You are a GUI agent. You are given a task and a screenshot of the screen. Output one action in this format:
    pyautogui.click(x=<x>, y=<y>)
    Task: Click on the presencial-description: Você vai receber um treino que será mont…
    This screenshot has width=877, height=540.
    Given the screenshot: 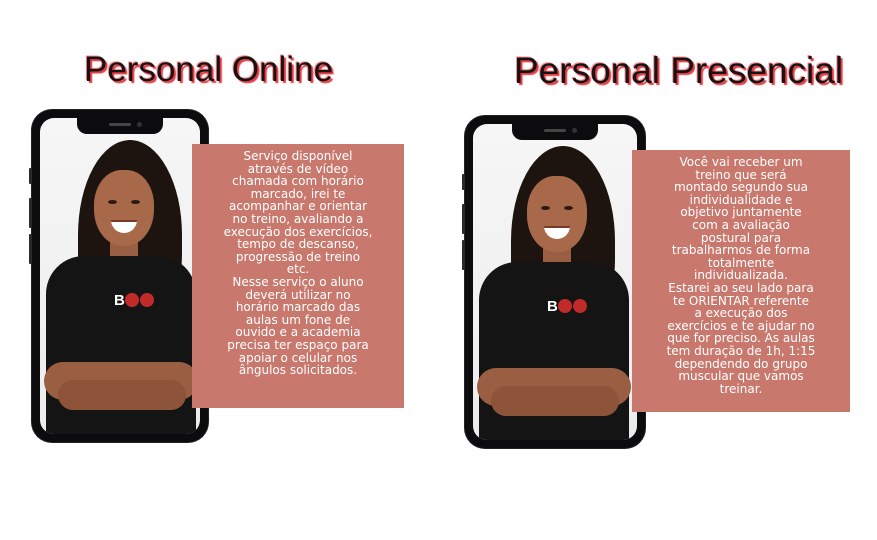 What is the action you would take?
    pyautogui.click(x=741, y=281)
    